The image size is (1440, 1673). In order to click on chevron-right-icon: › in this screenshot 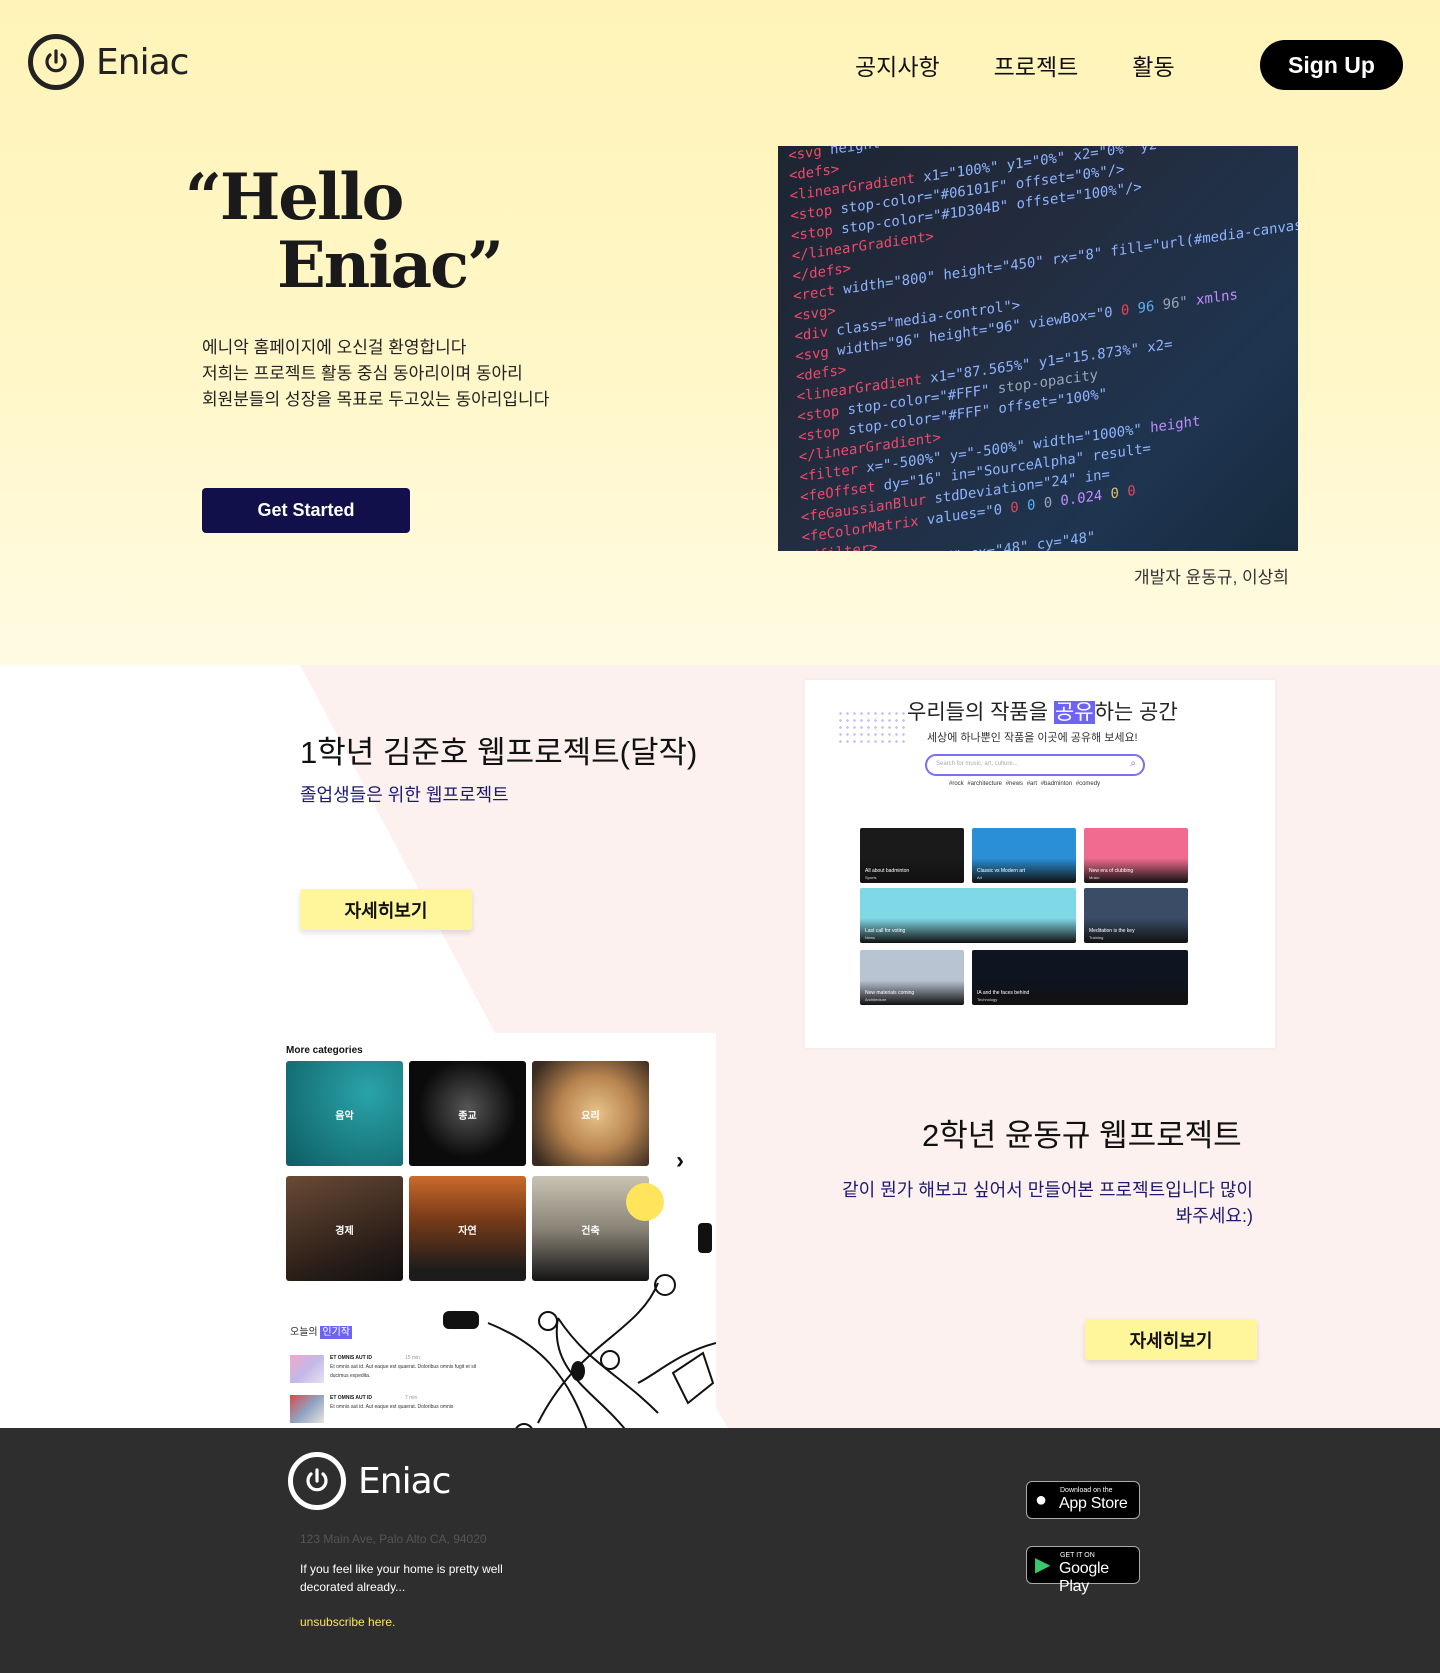, I will do `click(680, 1161)`.